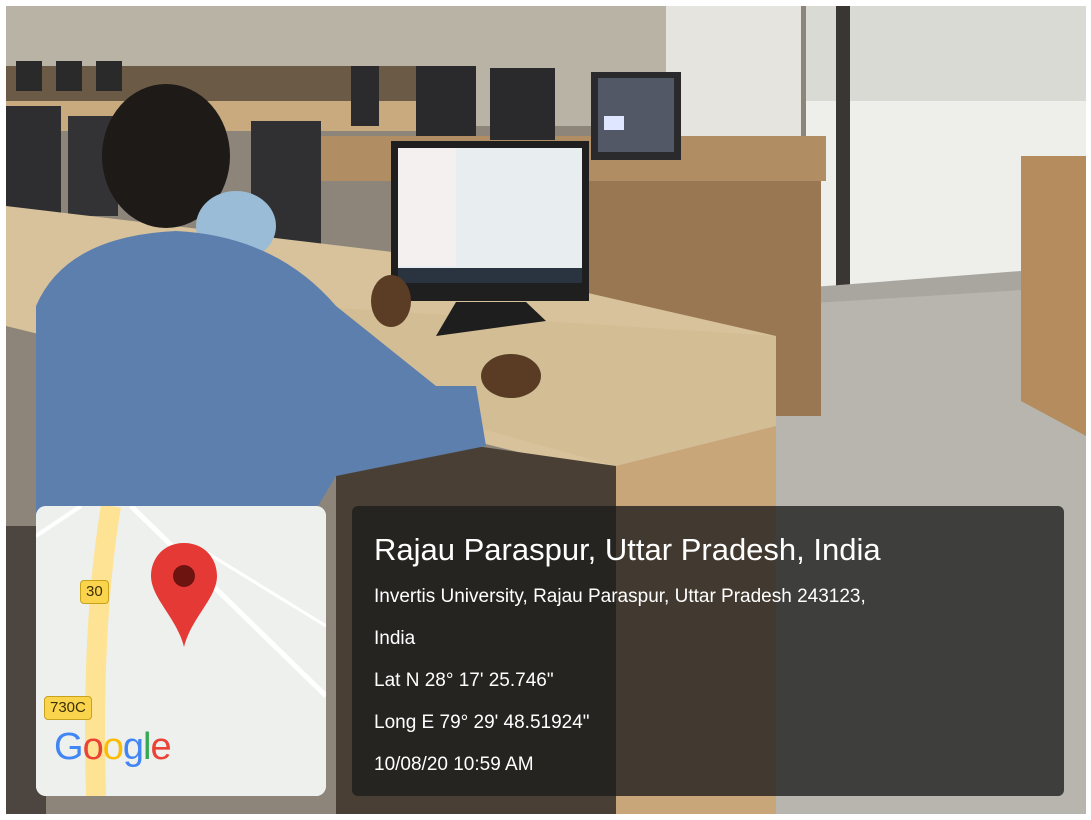 This screenshot has height=820, width=1091. Describe the element at coordinates (627, 549) in the screenshot. I see `place-title: Rajau Paraspur, Uttar Pradesh, India` at that location.